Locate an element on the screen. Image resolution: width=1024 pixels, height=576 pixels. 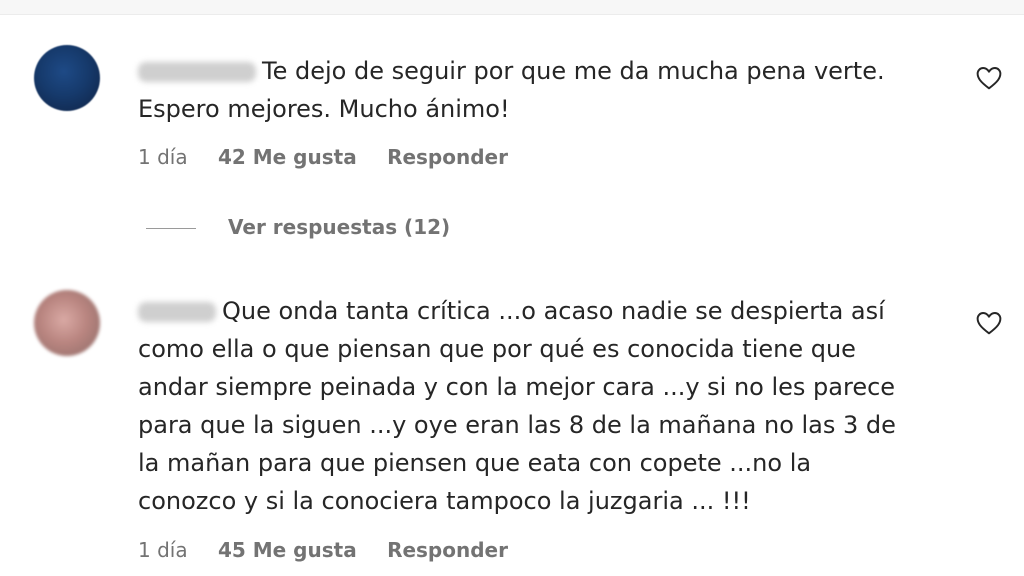
comment-meta: 1 día 45 Me gusta Responder is located at coordinates (335, 550).